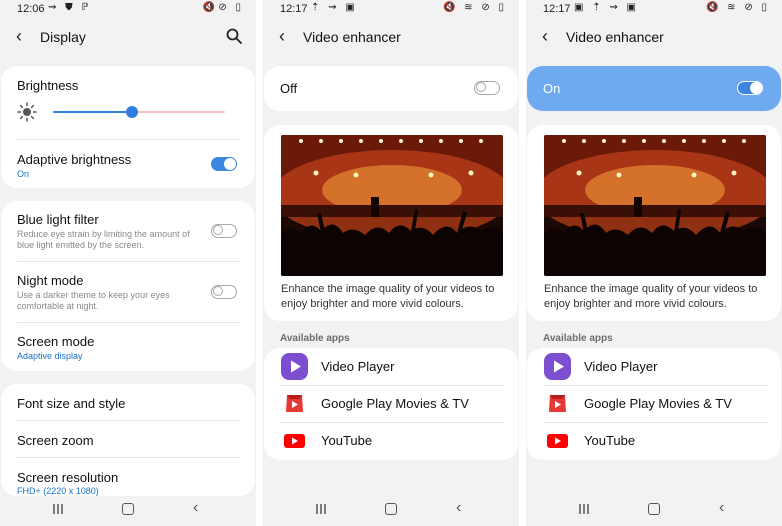  I want to click on app-header: ‹ Display, so click(128, 37).